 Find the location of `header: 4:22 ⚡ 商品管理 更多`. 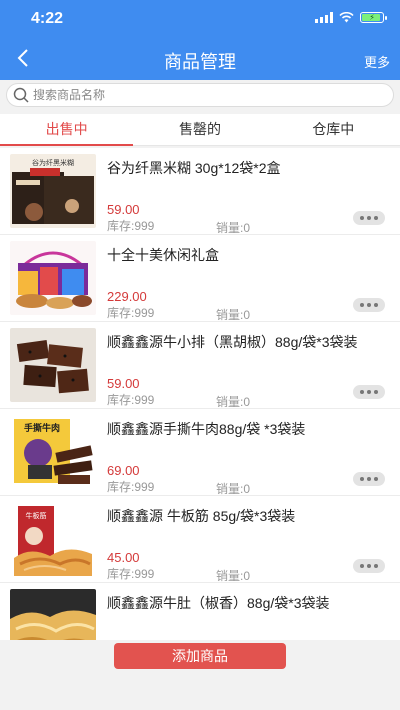

header: 4:22 ⚡ 商品管理 更多 is located at coordinates (200, 40).